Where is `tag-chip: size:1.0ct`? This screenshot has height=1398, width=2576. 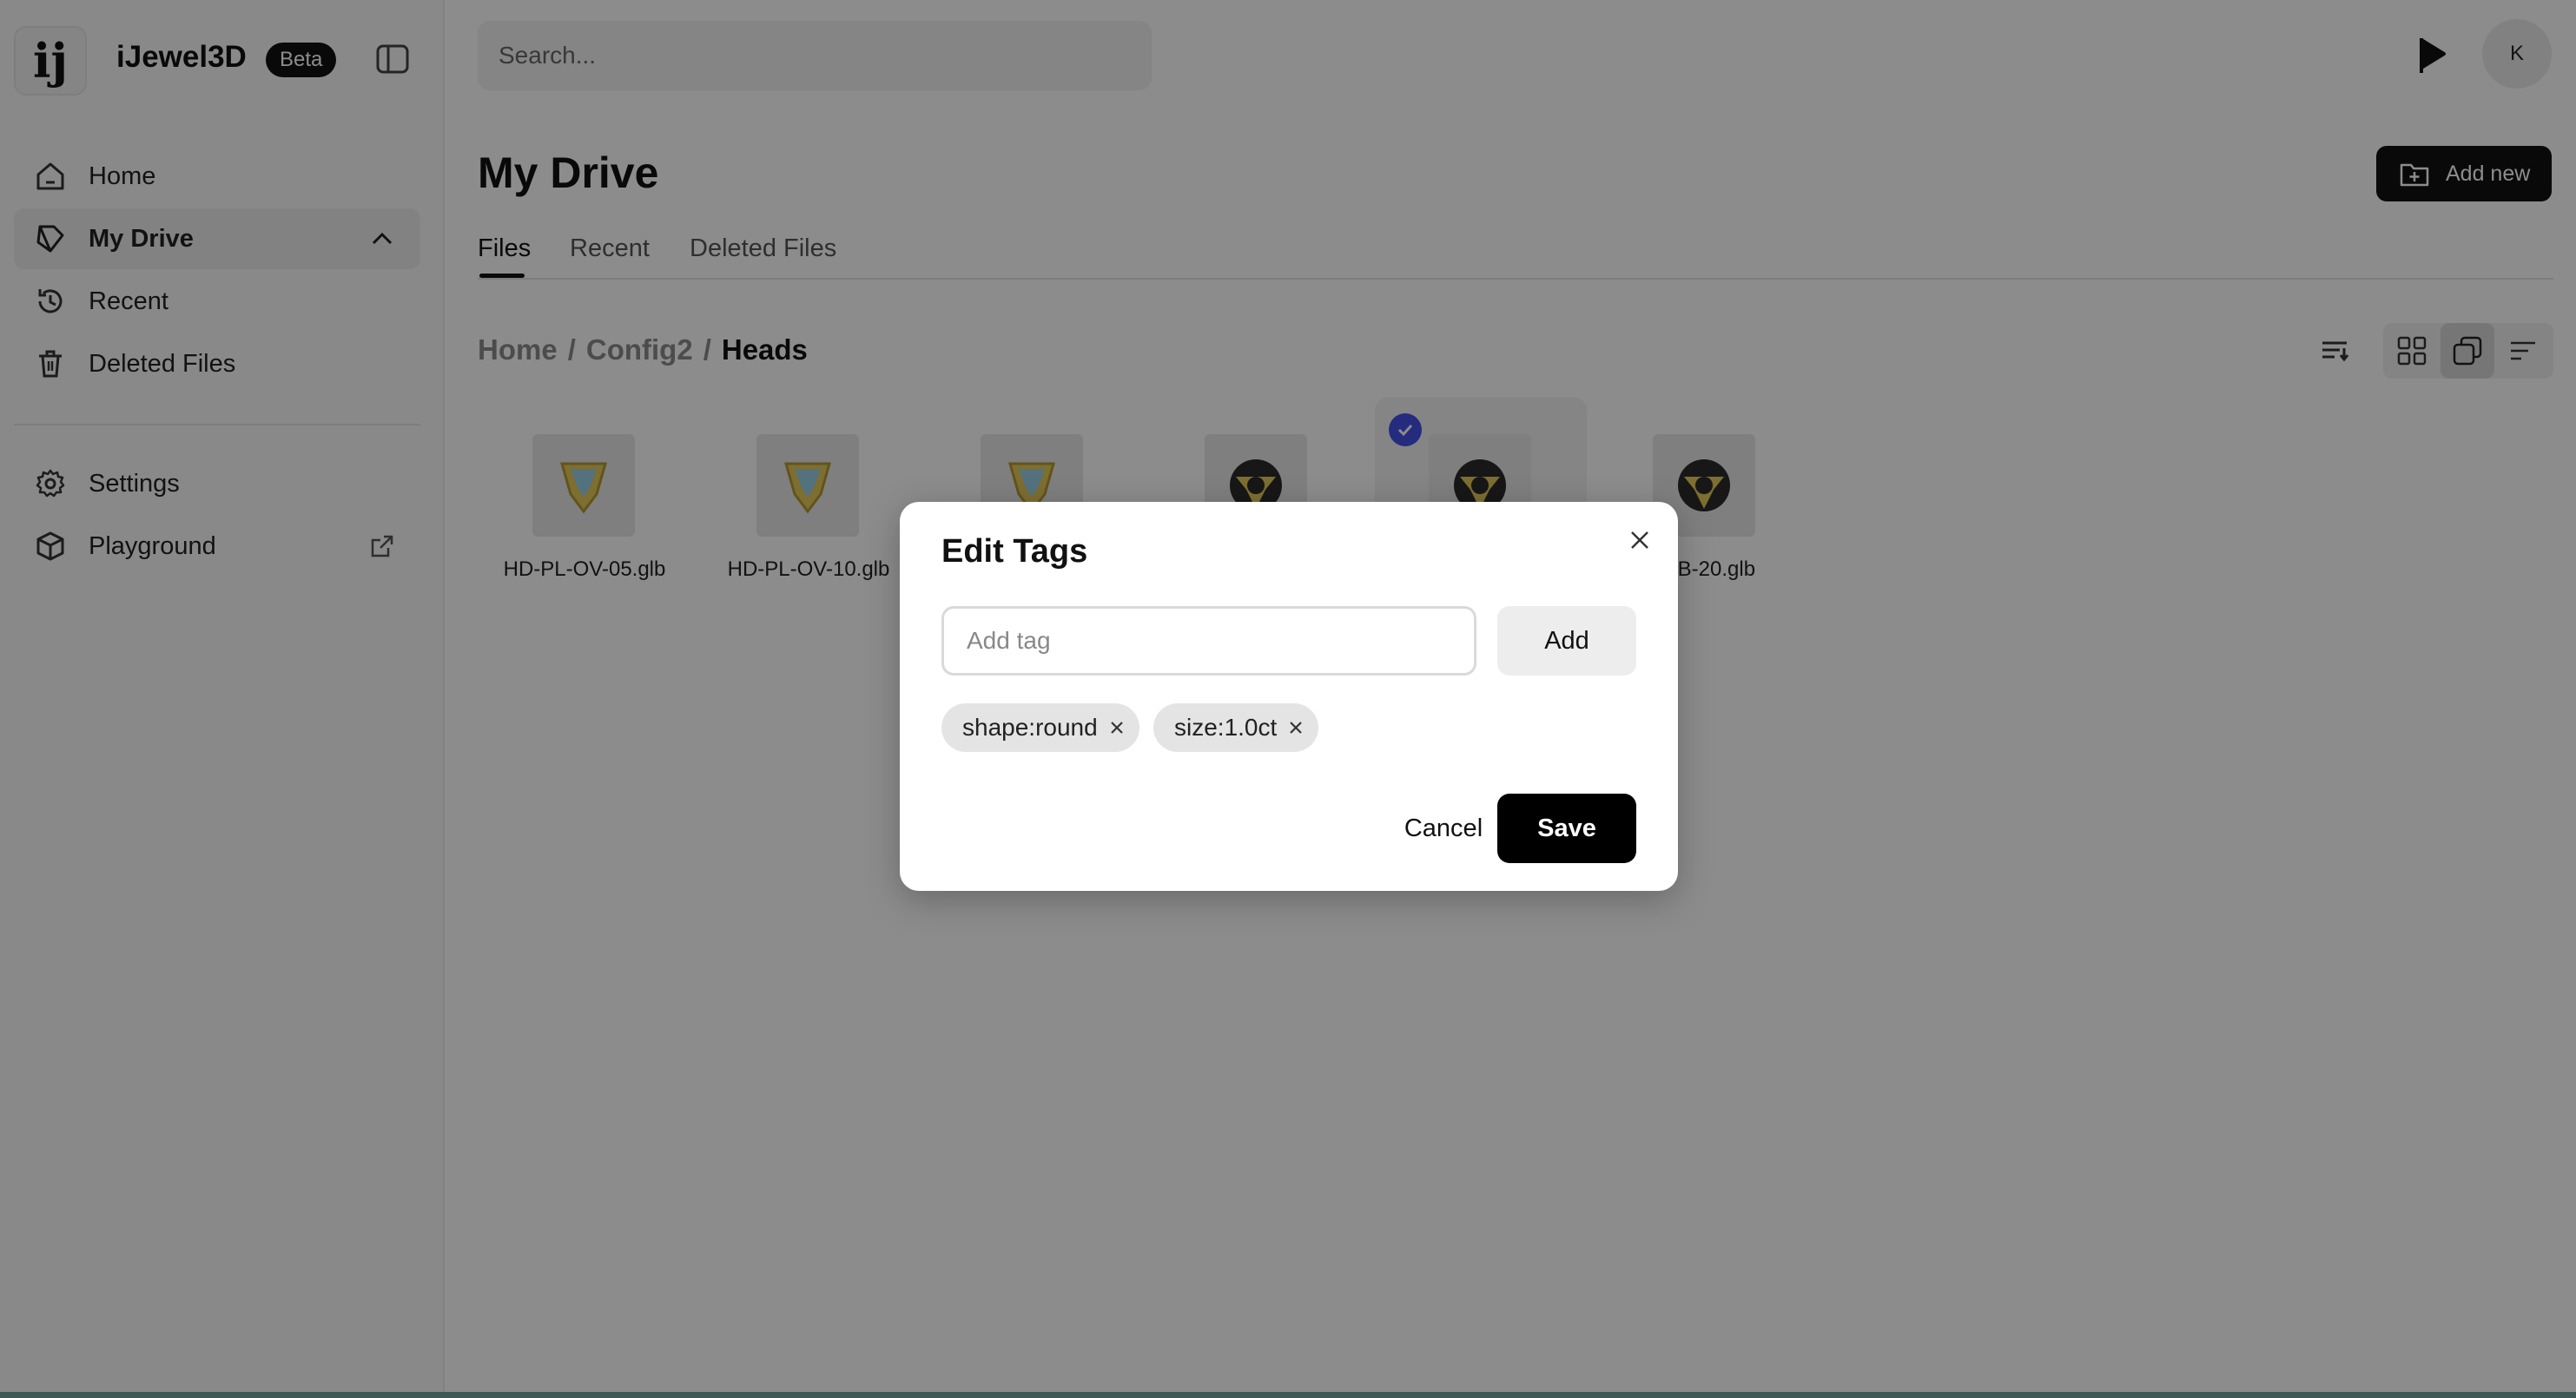
tag-chip: size:1.0ct is located at coordinates (1236, 727).